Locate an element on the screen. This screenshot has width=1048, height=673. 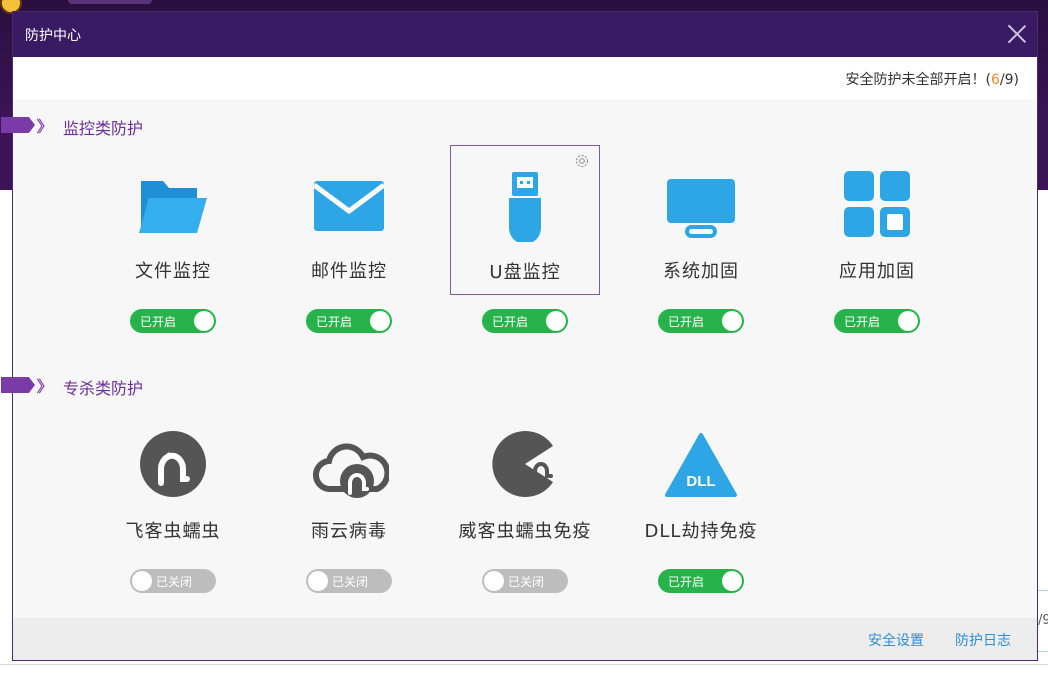
feike-worm-item: 飞客虫蠕虫 is located at coordinates (173, 480).